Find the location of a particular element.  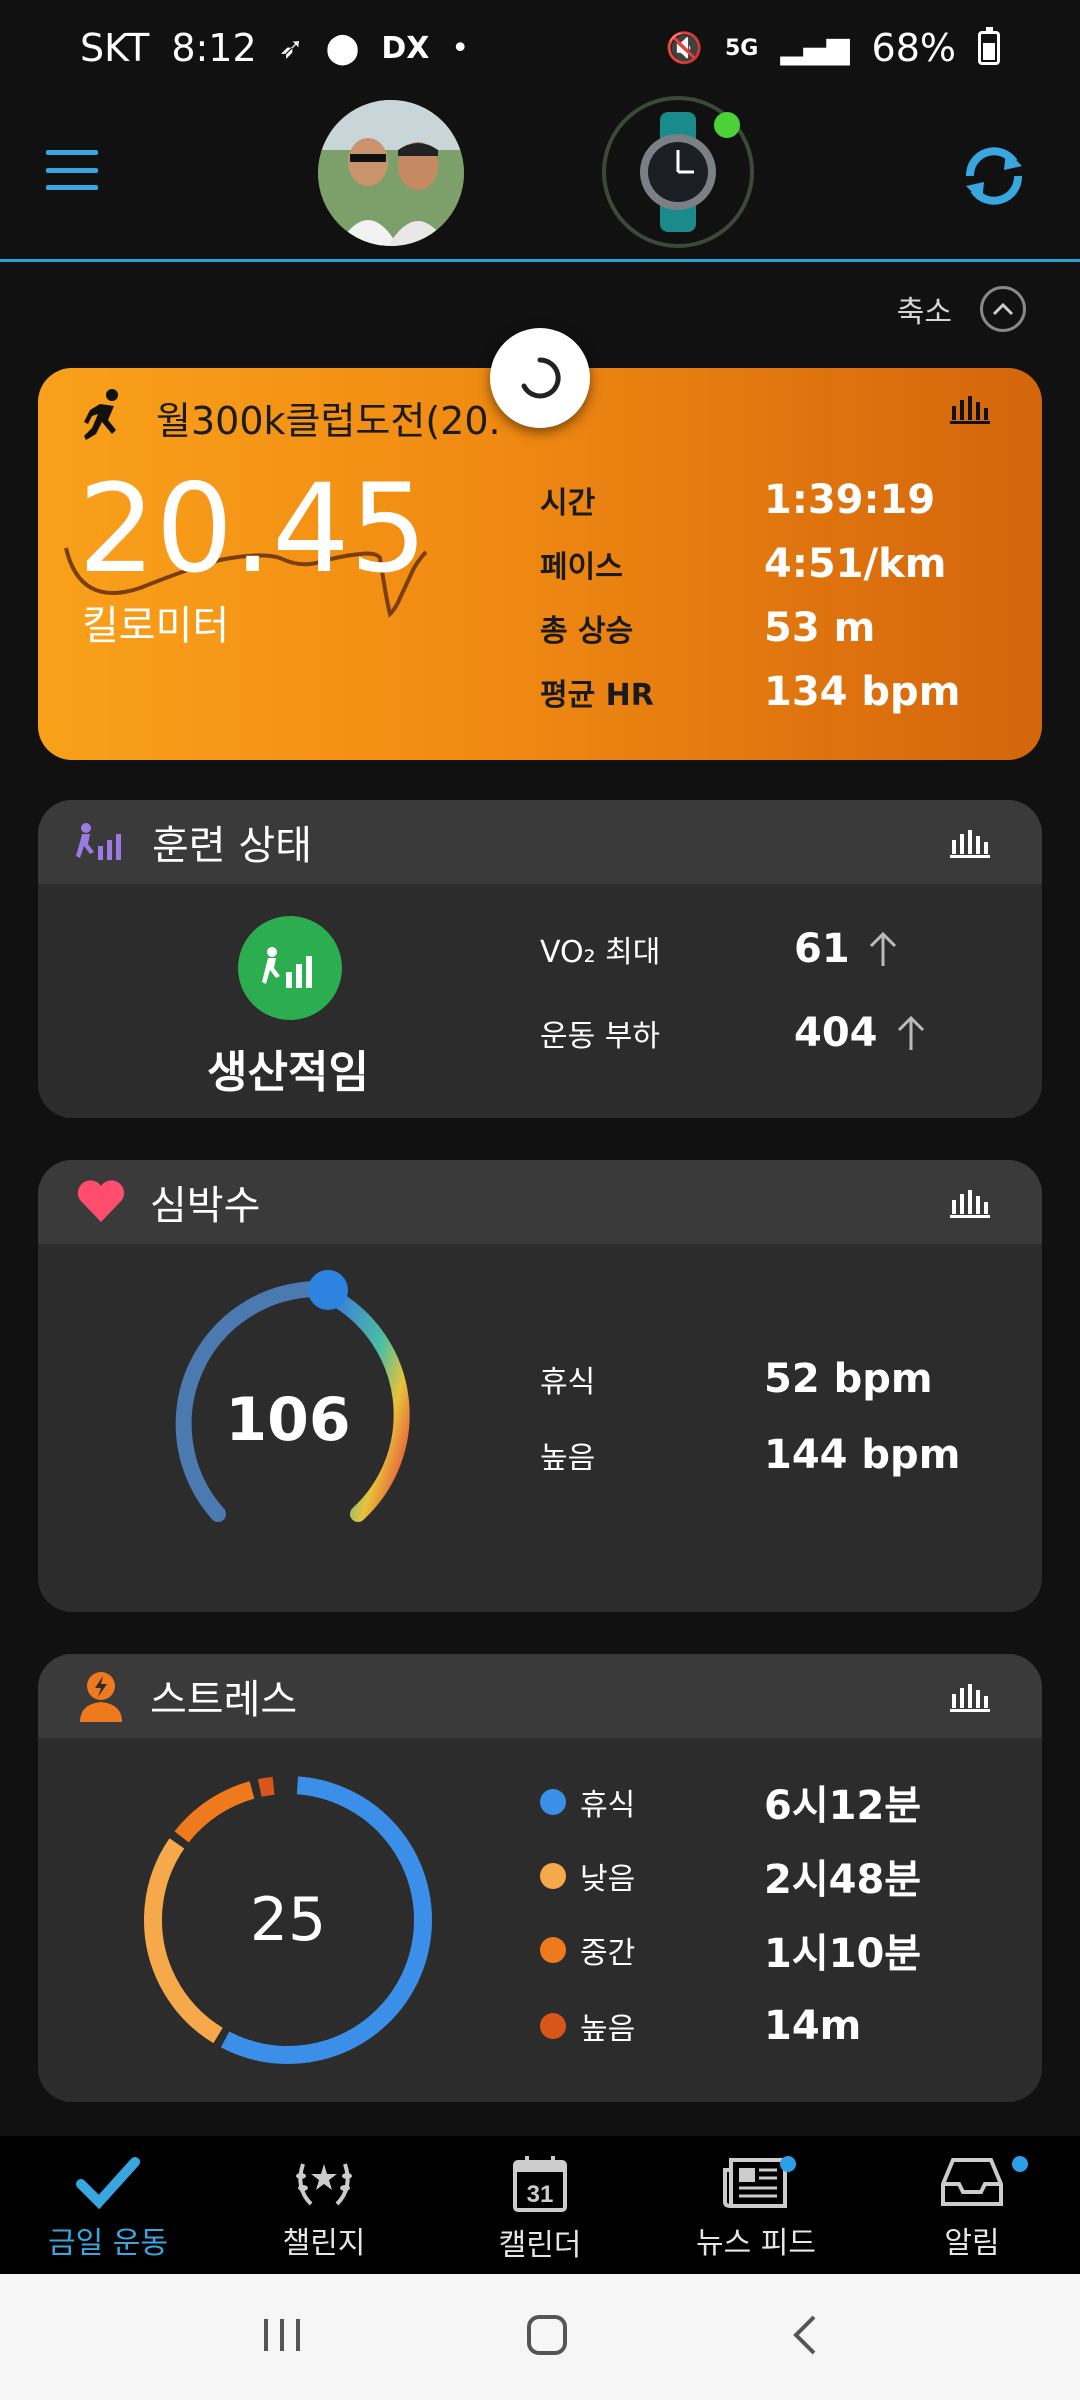

stress-value: 1시10분 is located at coordinates (843, 1954).